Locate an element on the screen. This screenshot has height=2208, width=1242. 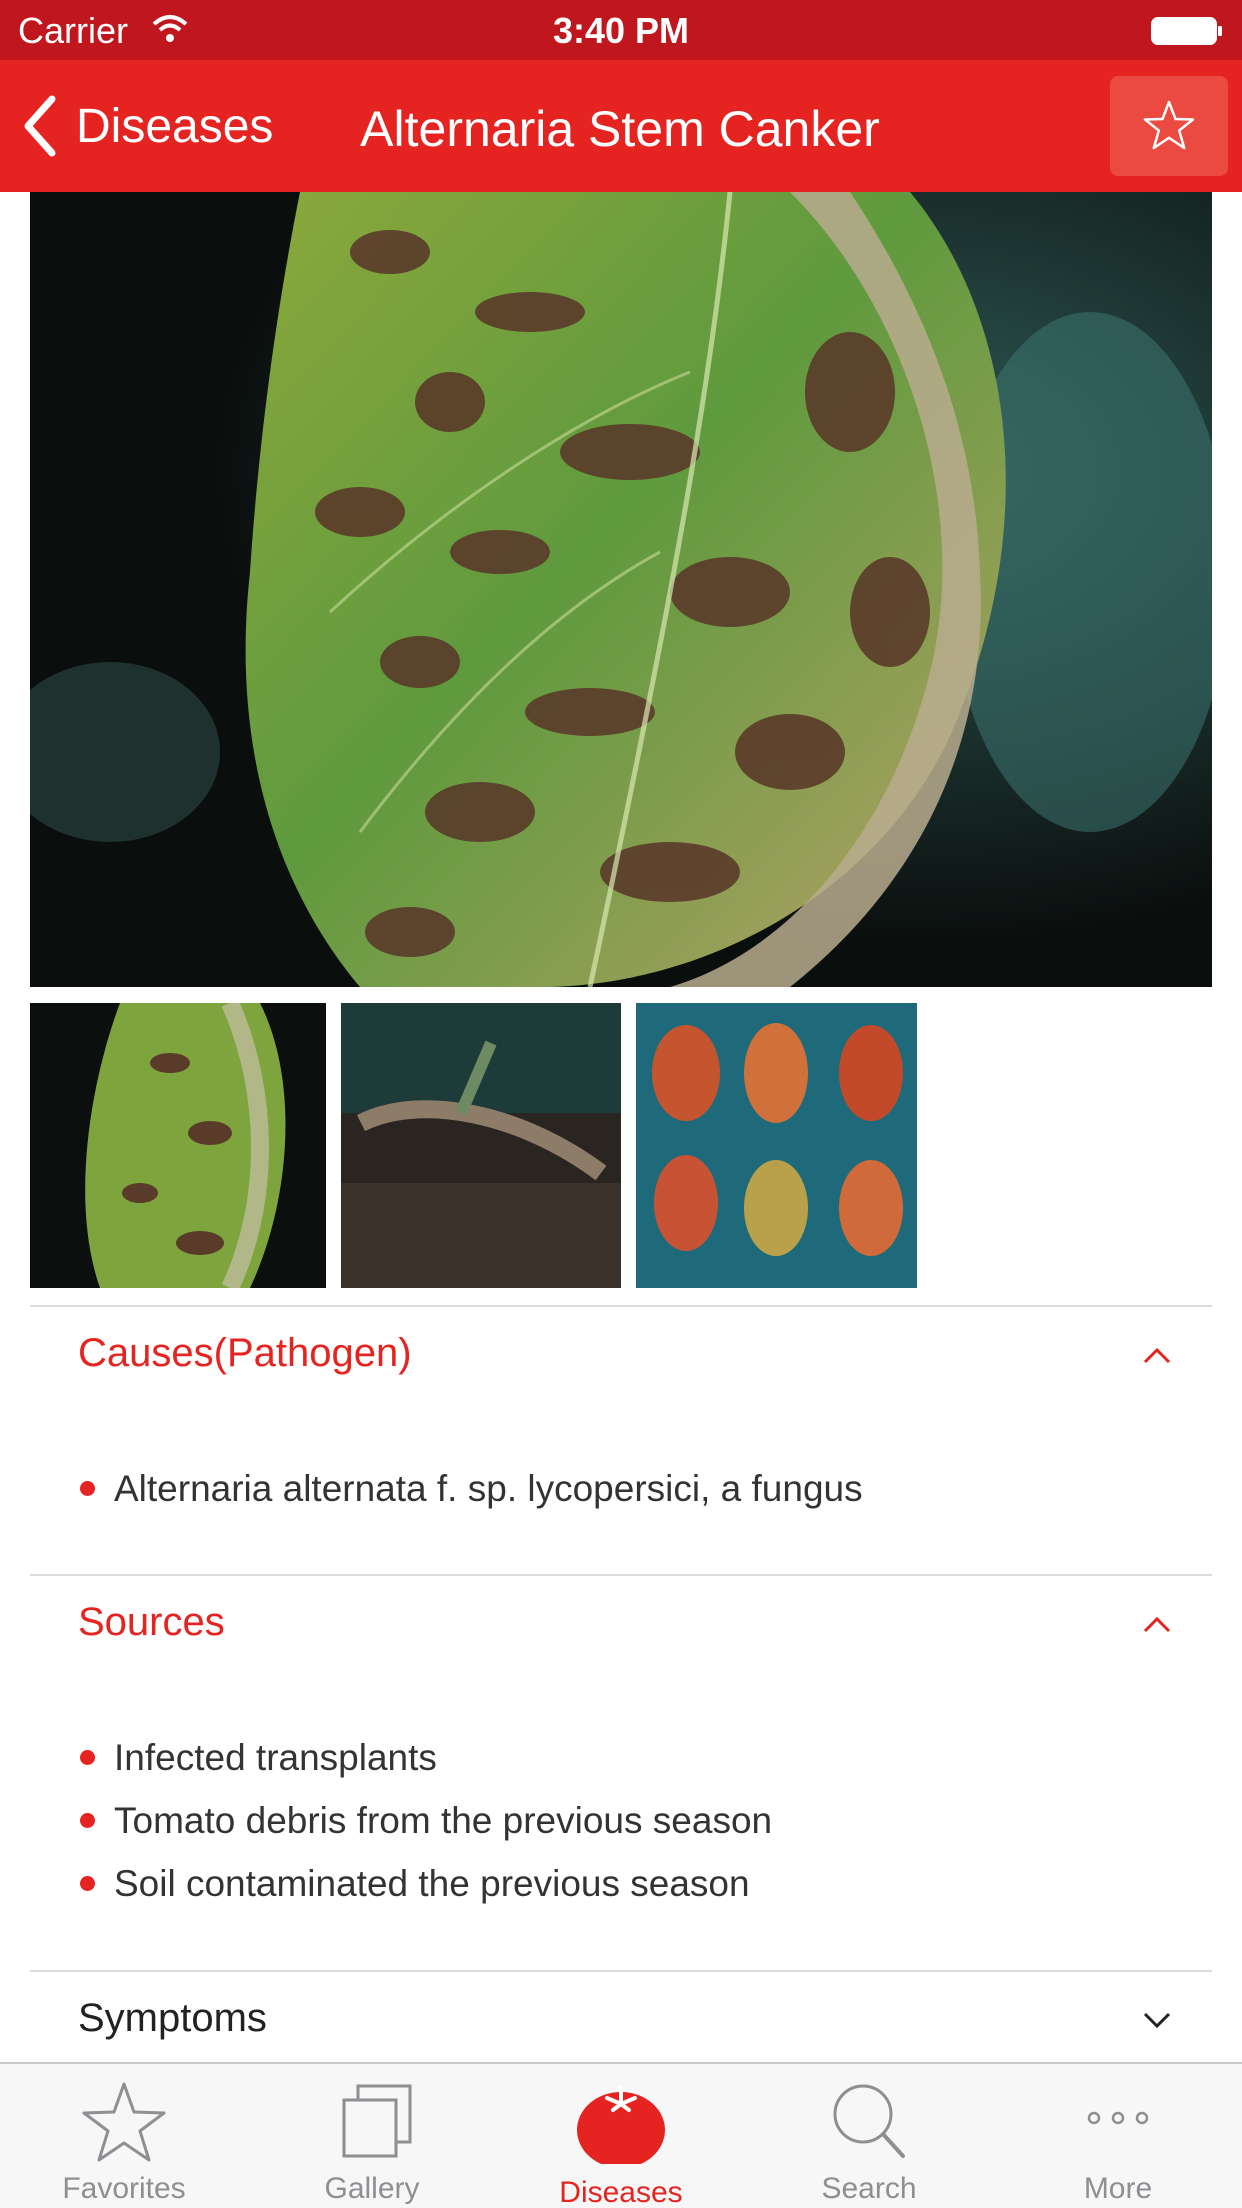
sources-section-header: Sources is located at coordinates (621, 1624).